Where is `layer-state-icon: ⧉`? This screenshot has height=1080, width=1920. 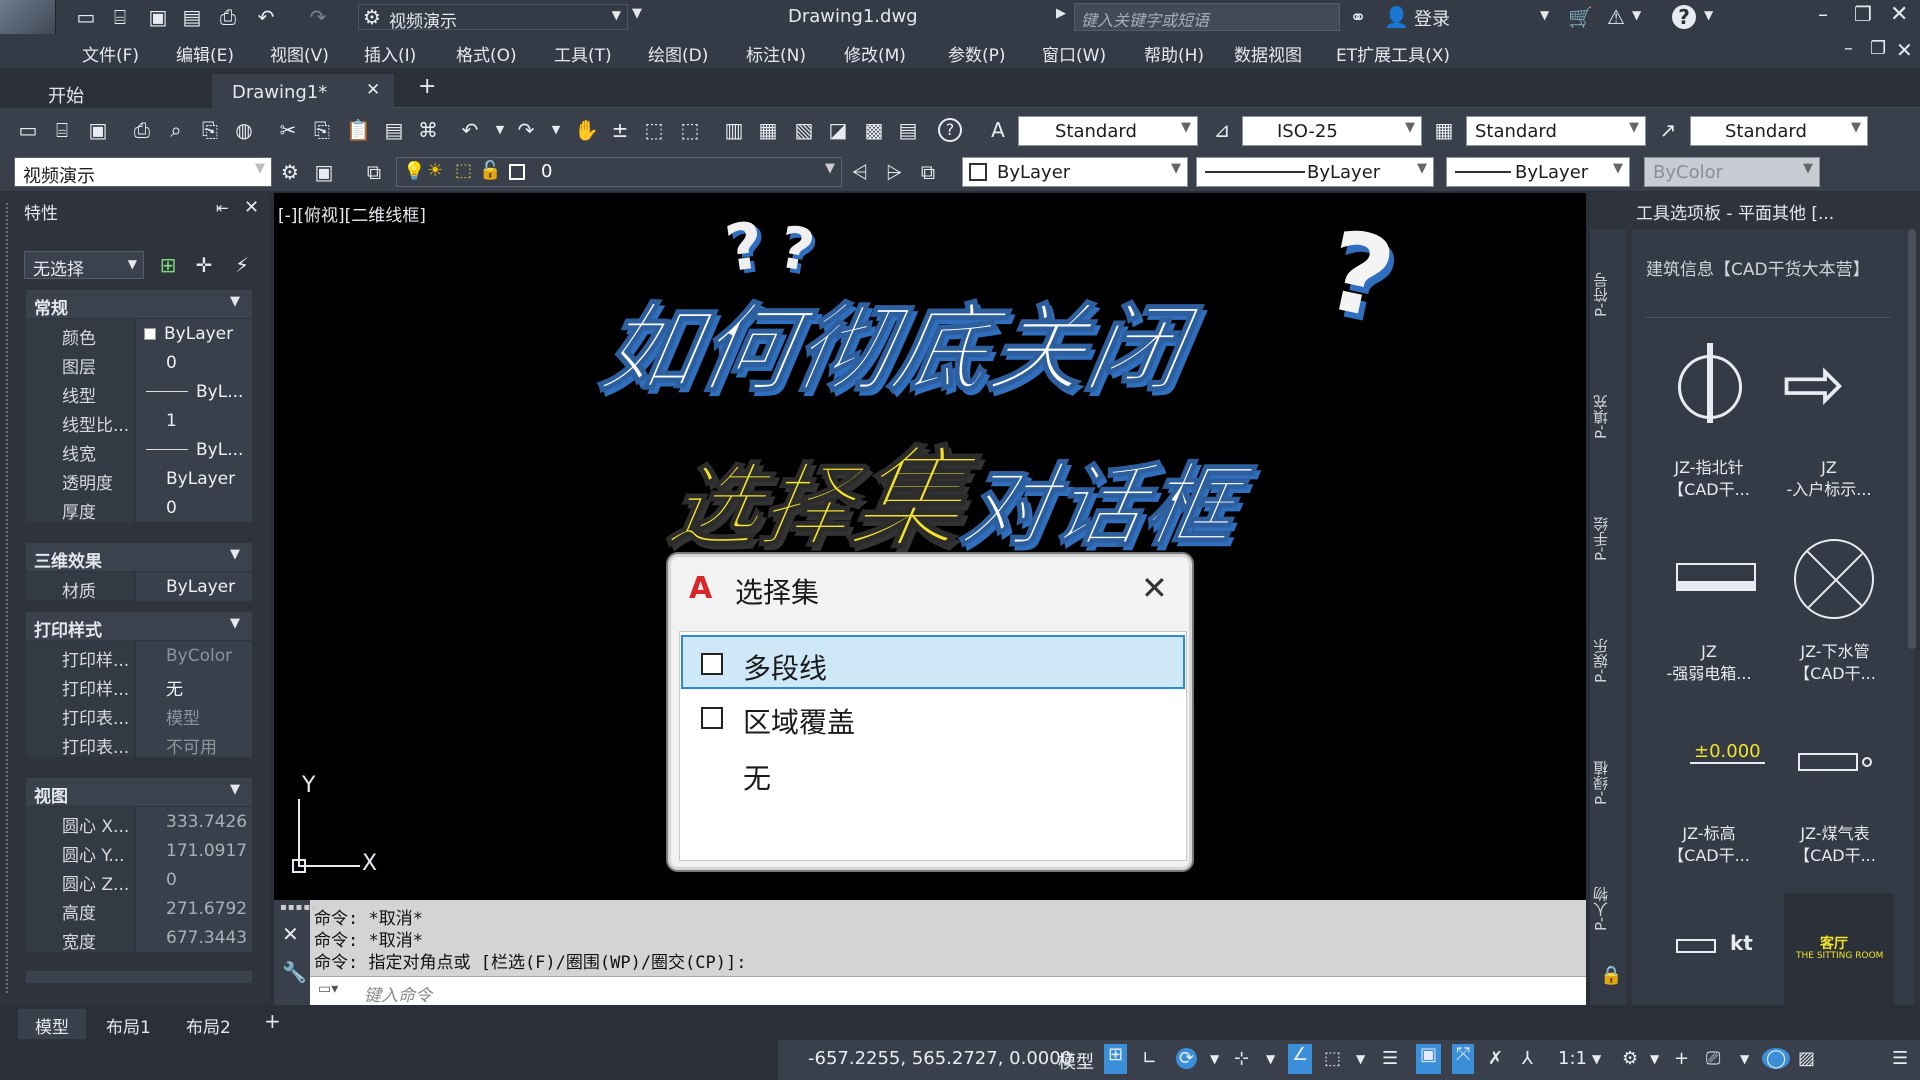 layer-state-icon: ⧉ is located at coordinates (928, 172).